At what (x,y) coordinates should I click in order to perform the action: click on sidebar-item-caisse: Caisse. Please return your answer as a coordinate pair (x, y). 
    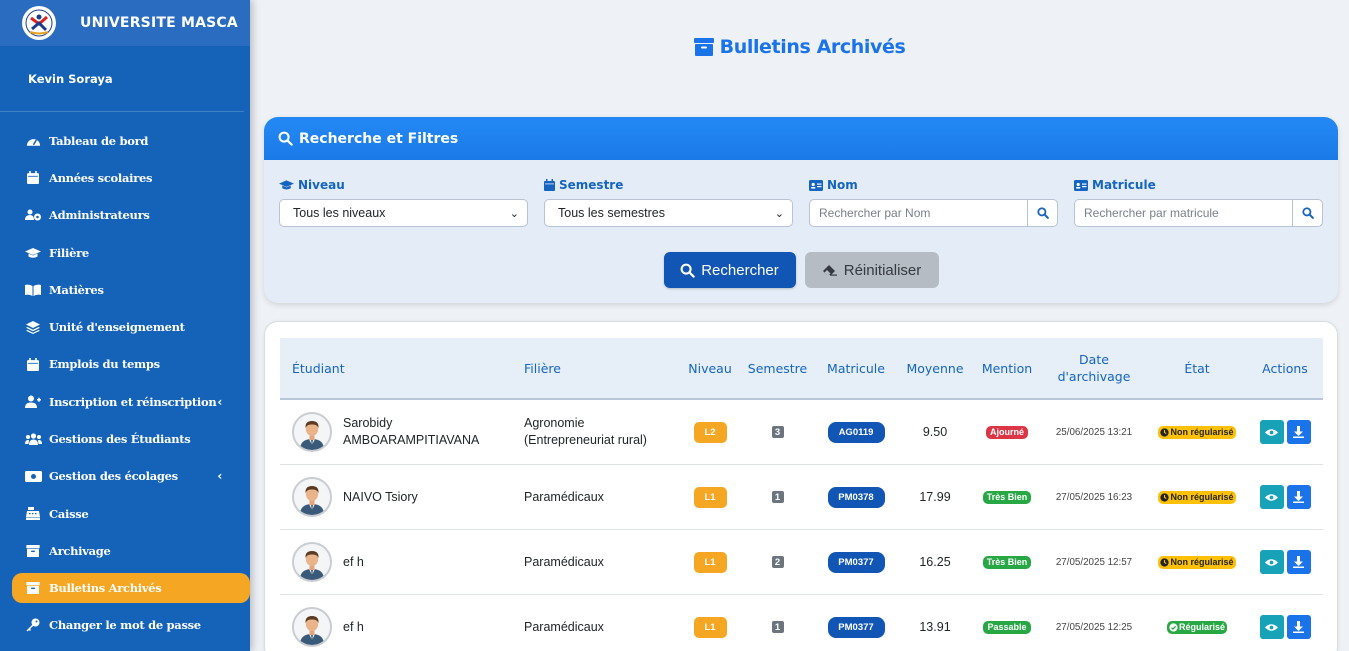
    Looking at the image, I should click on (131, 513).